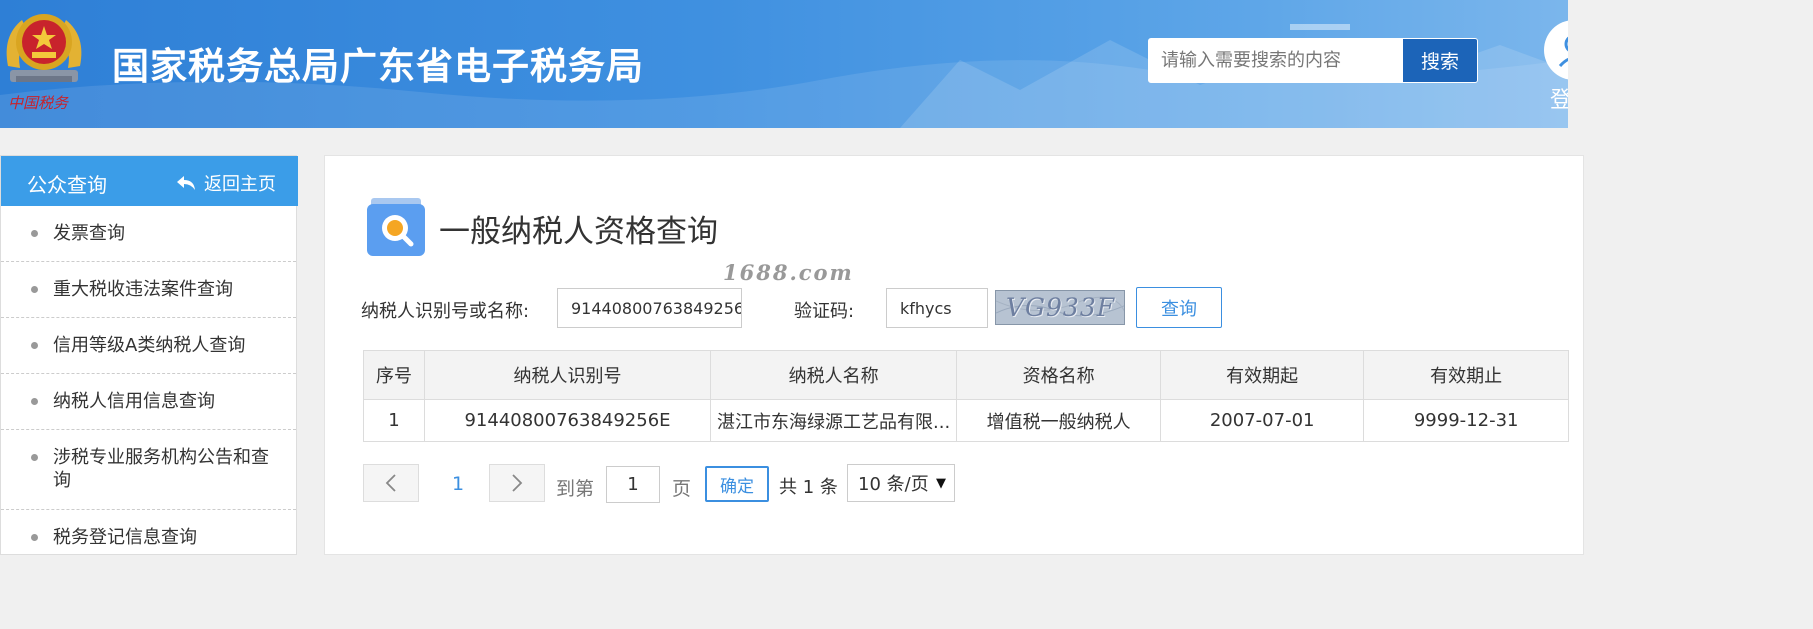 Image resolution: width=1813 pixels, height=629 pixels. I want to click on cell-valid-from: 2007-07-01, so click(1262, 420).